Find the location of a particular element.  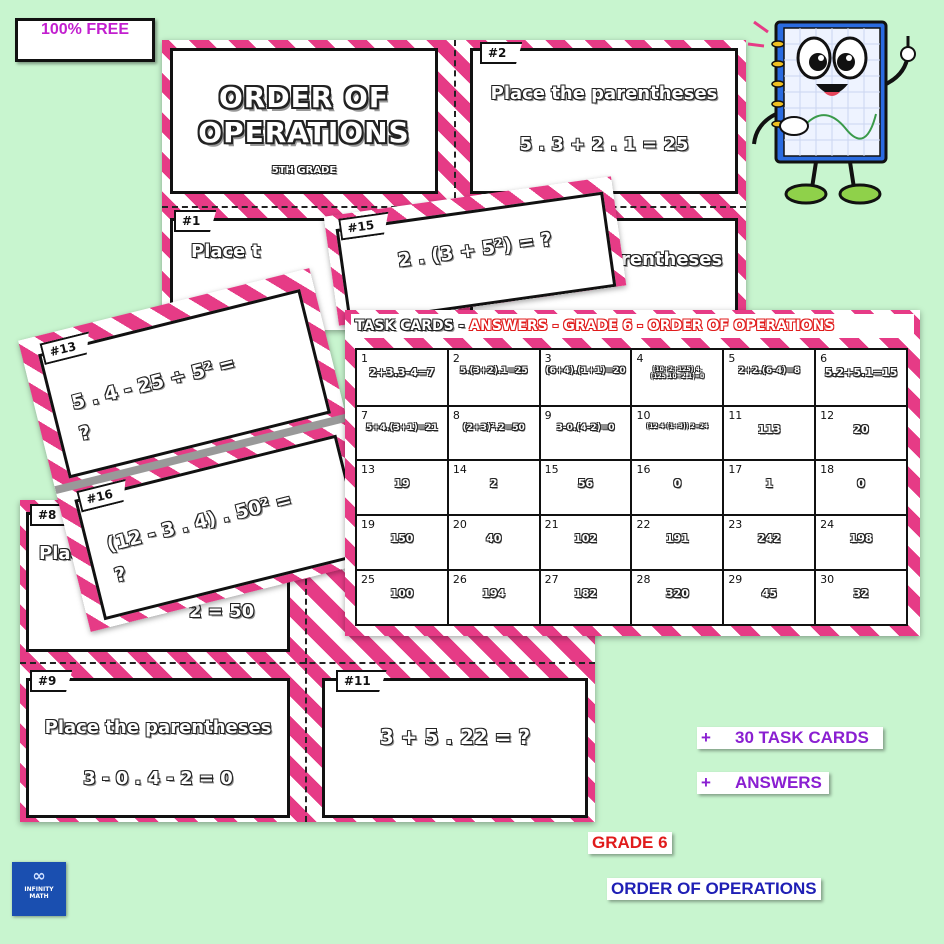

answer-number: 13 is located at coordinates (368, 470).